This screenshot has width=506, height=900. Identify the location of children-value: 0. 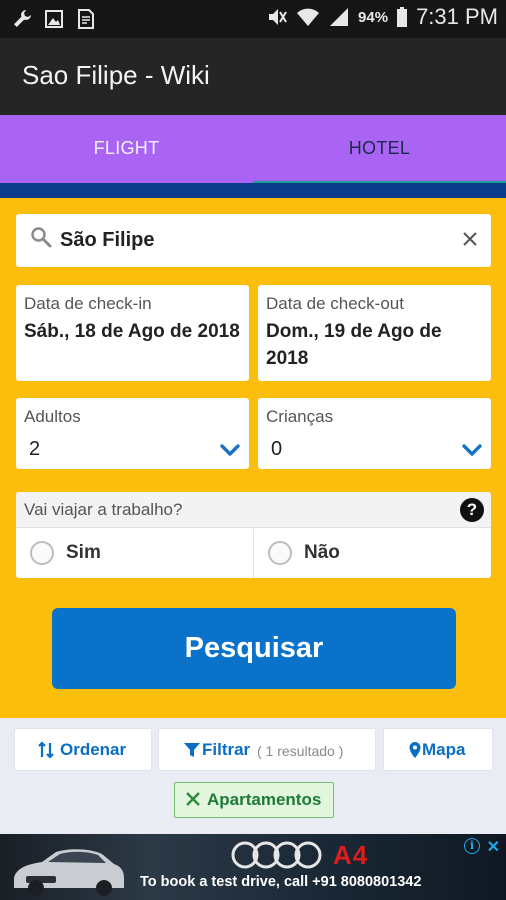
(277, 449).